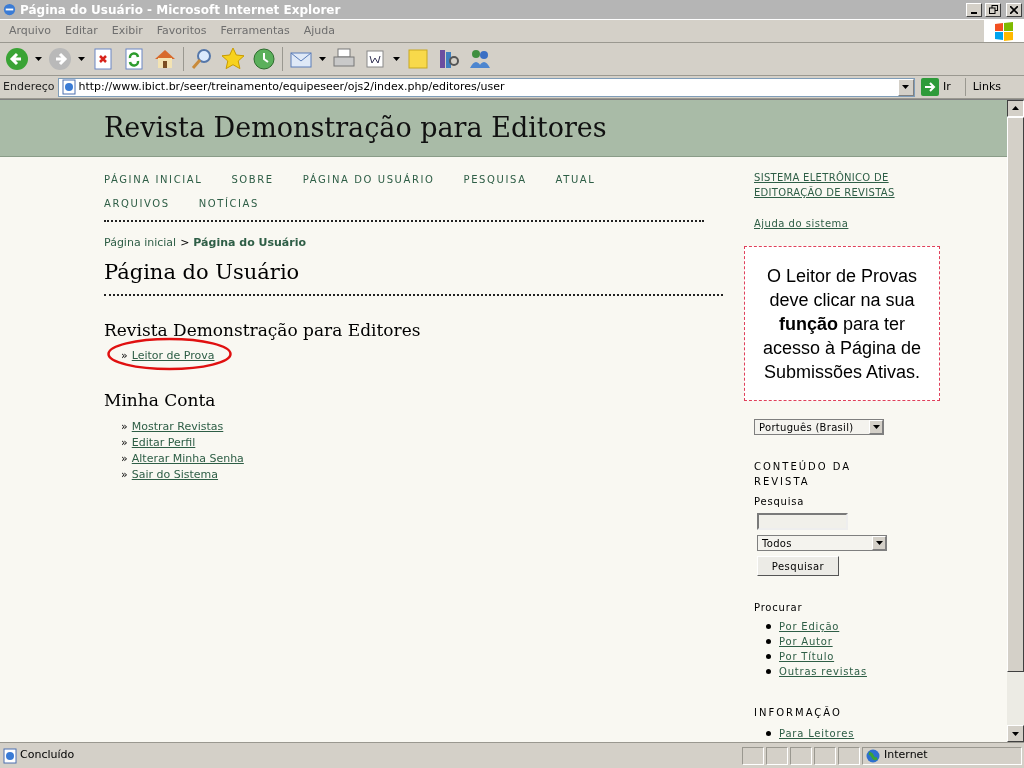 The height and width of the screenshot is (768, 1024). What do you see at coordinates (163, 442) in the screenshot?
I see `account-link: Editar Perfil` at bounding box center [163, 442].